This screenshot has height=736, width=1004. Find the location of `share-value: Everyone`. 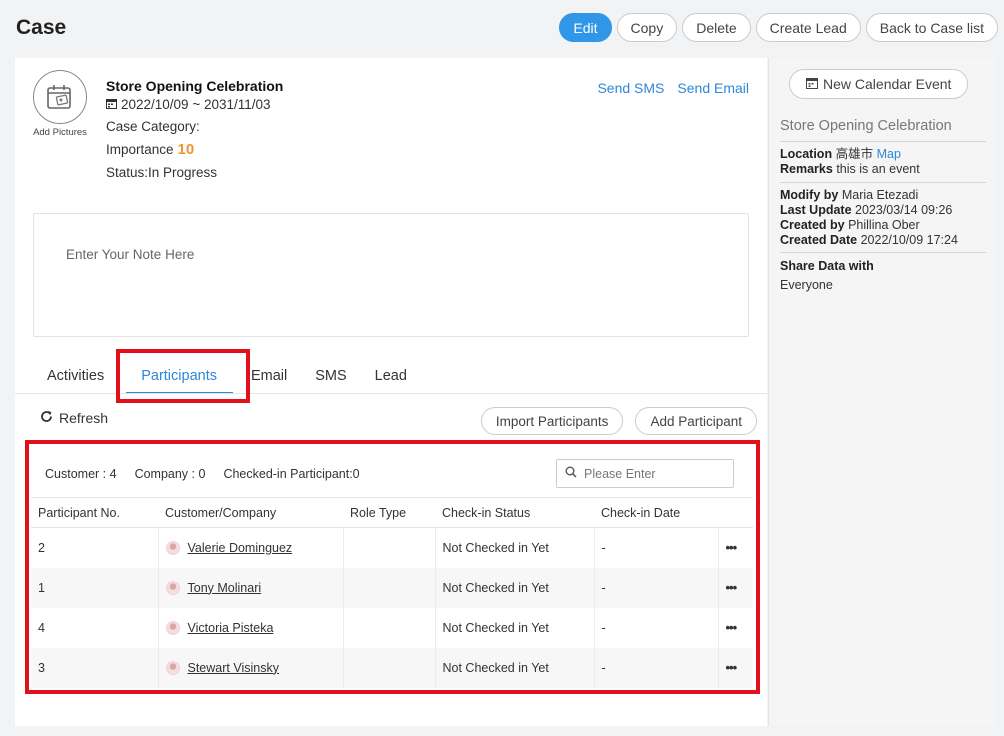

share-value: Everyone is located at coordinates (806, 285).